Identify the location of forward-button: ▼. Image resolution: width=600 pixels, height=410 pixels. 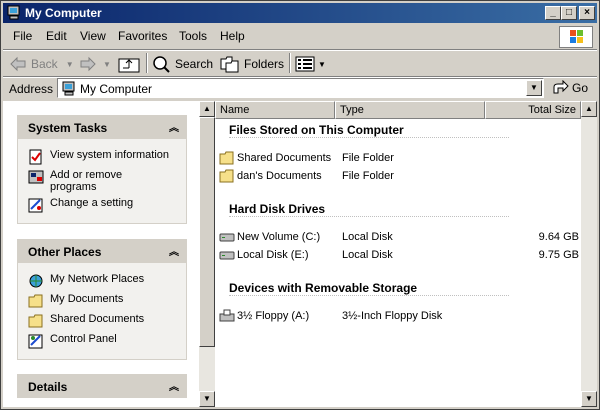
(95, 64).